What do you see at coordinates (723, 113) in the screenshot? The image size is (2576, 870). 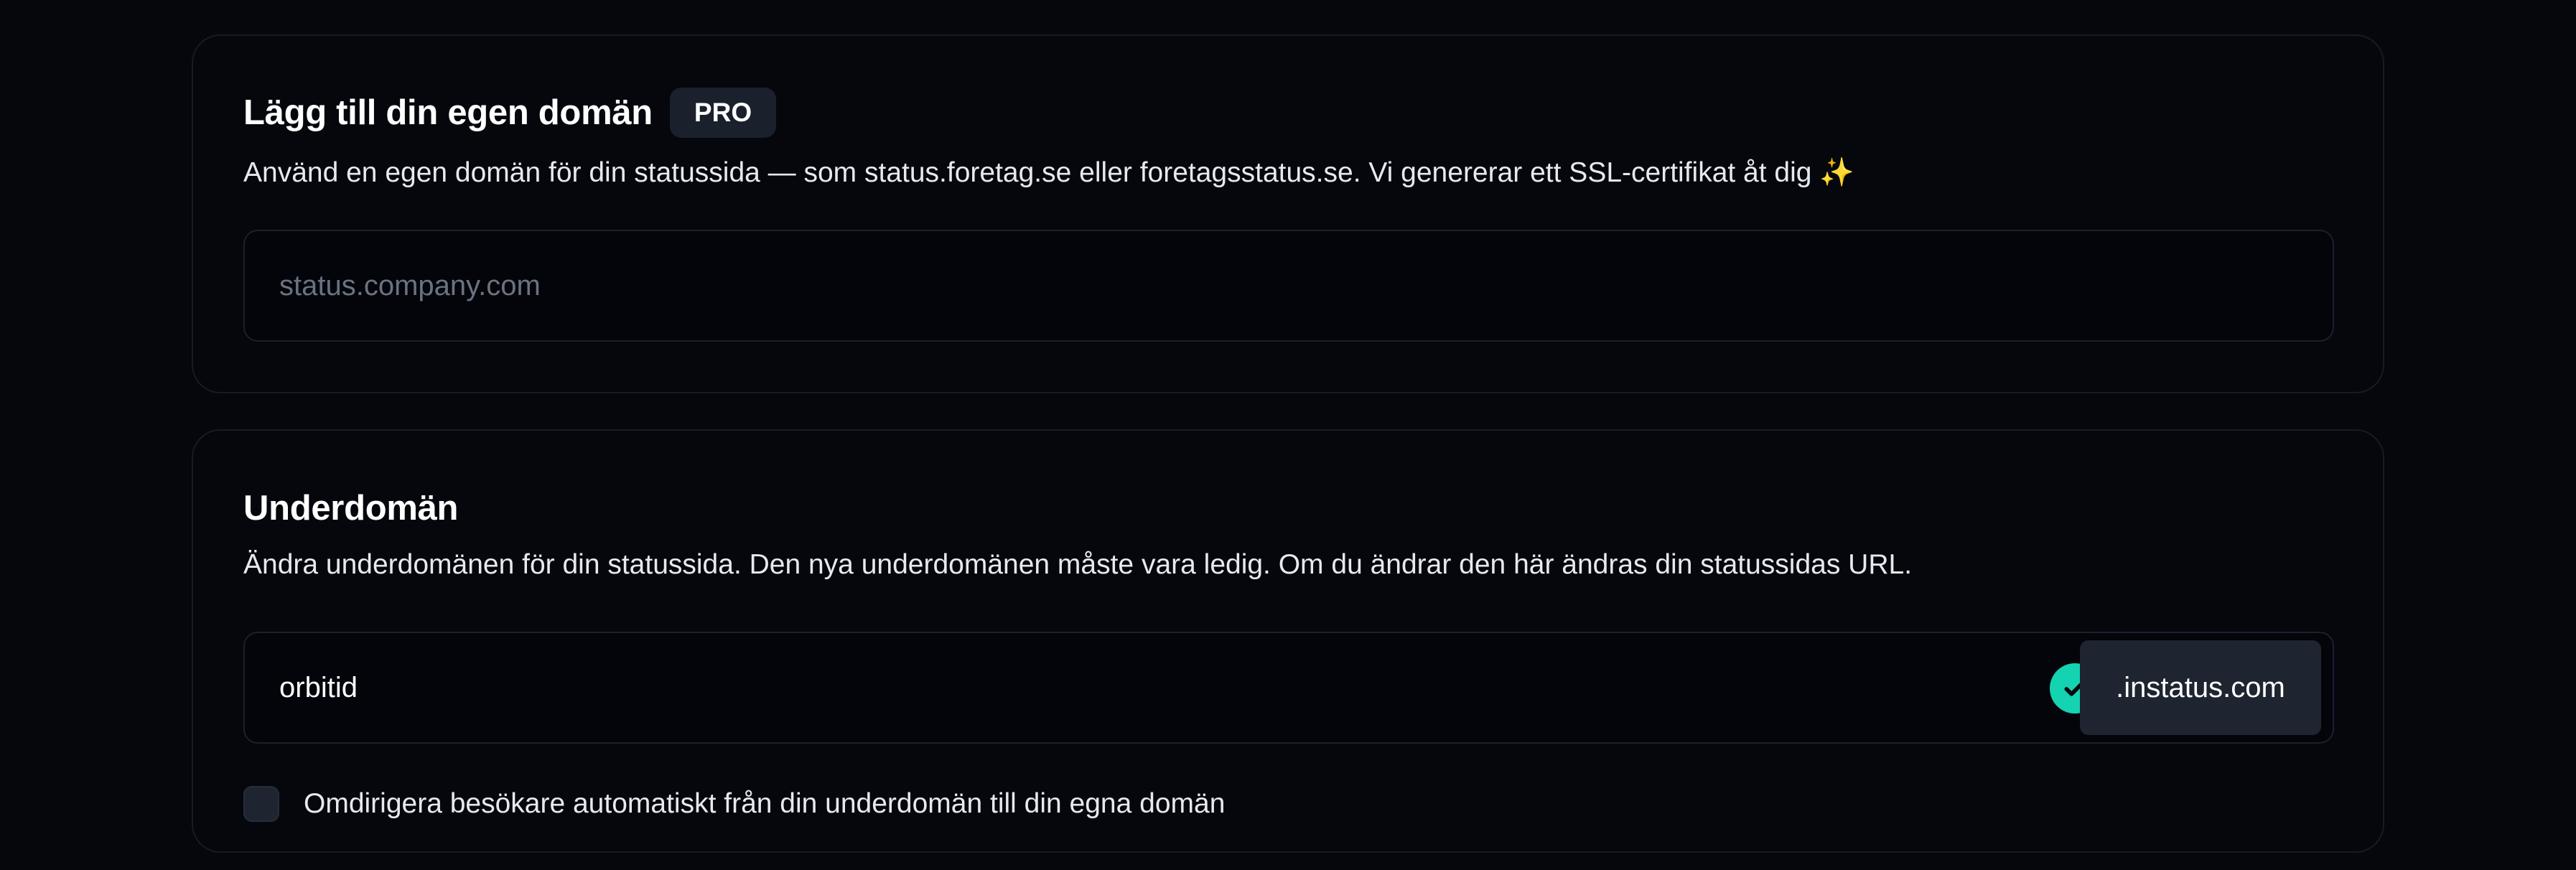 I see `pro-badge: PRO` at bounding box center [723, 113].